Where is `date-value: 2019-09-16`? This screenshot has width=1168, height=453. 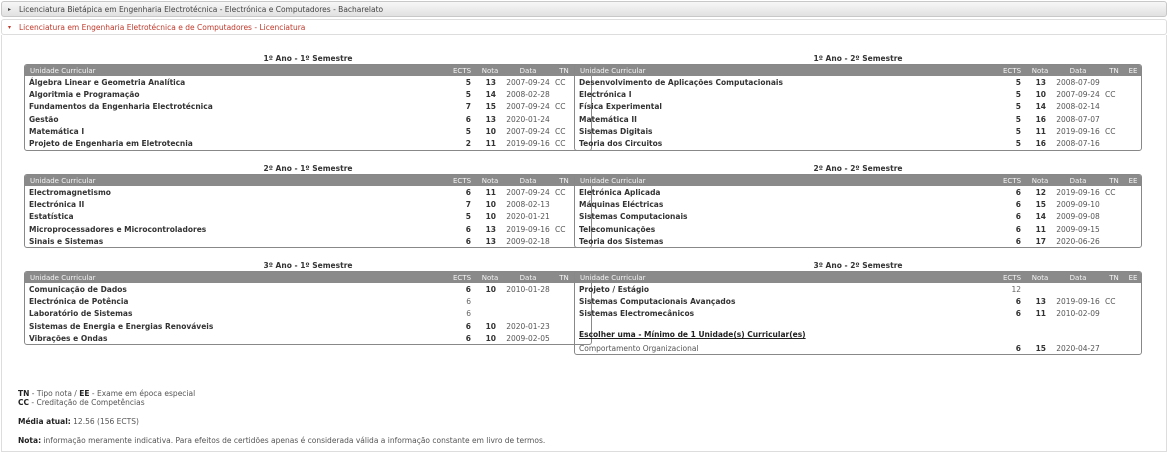 date-value: 2019-09-16 is located at coordinates (528, 229).